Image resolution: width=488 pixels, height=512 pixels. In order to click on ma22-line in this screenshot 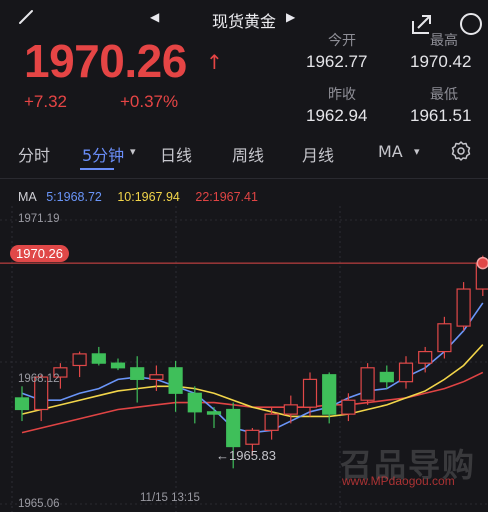, I will do `click(252, 402)`.